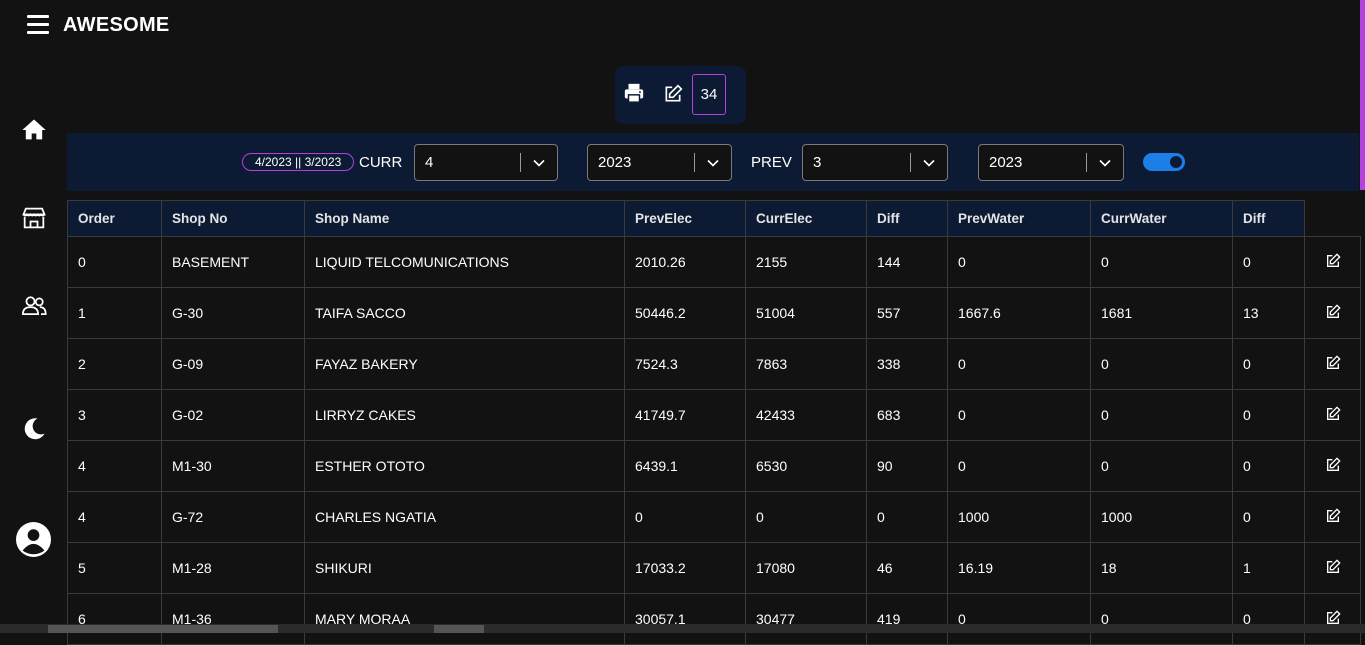 Image resolution: width=1365 pixels, height=645 pixels. Describe the element at coordinates (709, 94) in the screenshot. I see `record-count: 34` at that location.